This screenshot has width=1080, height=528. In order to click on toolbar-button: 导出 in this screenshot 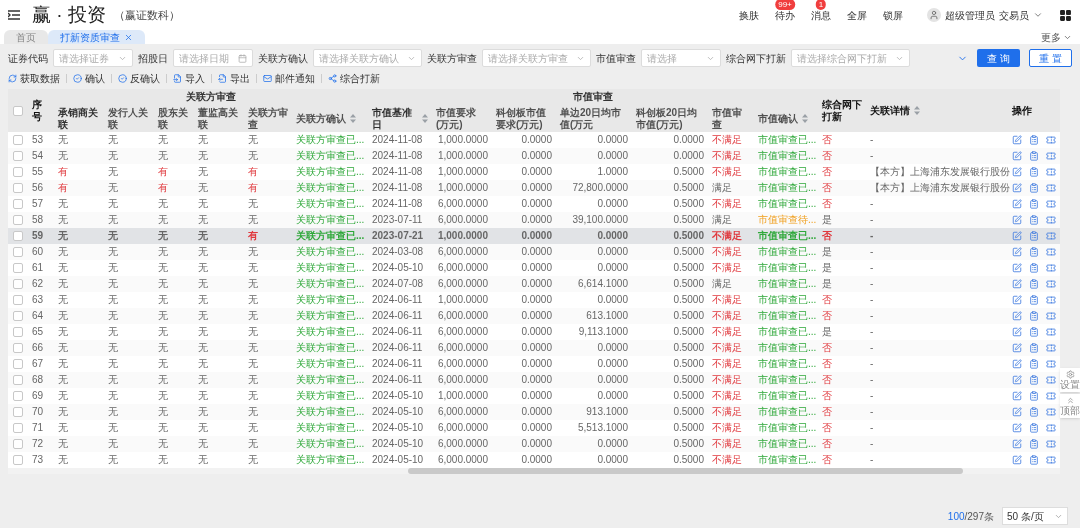, I will do `click(234, 78)`.